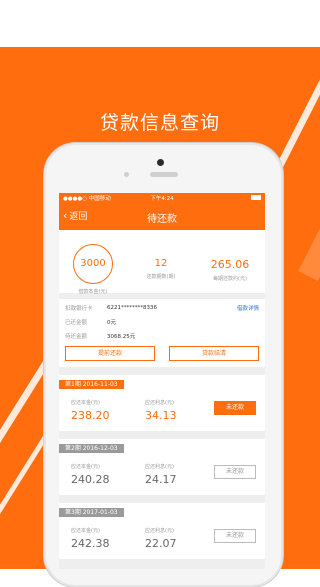 This screenshot has width=320, height=587. I want to click on summary-periods: 12 还款期数(期), so click(161, 255).